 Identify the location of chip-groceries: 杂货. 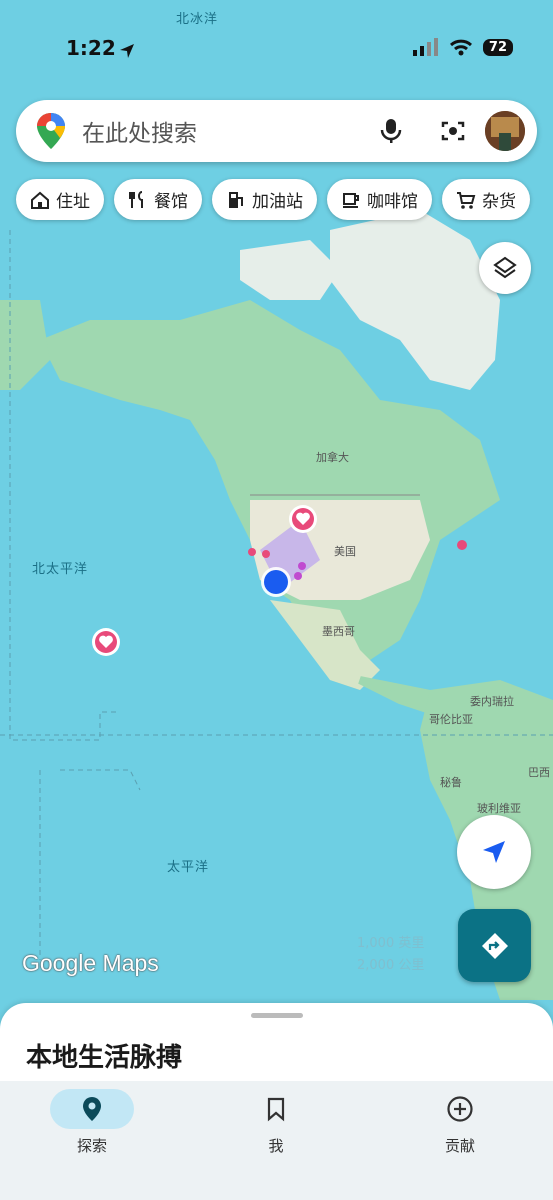
(486, 199).